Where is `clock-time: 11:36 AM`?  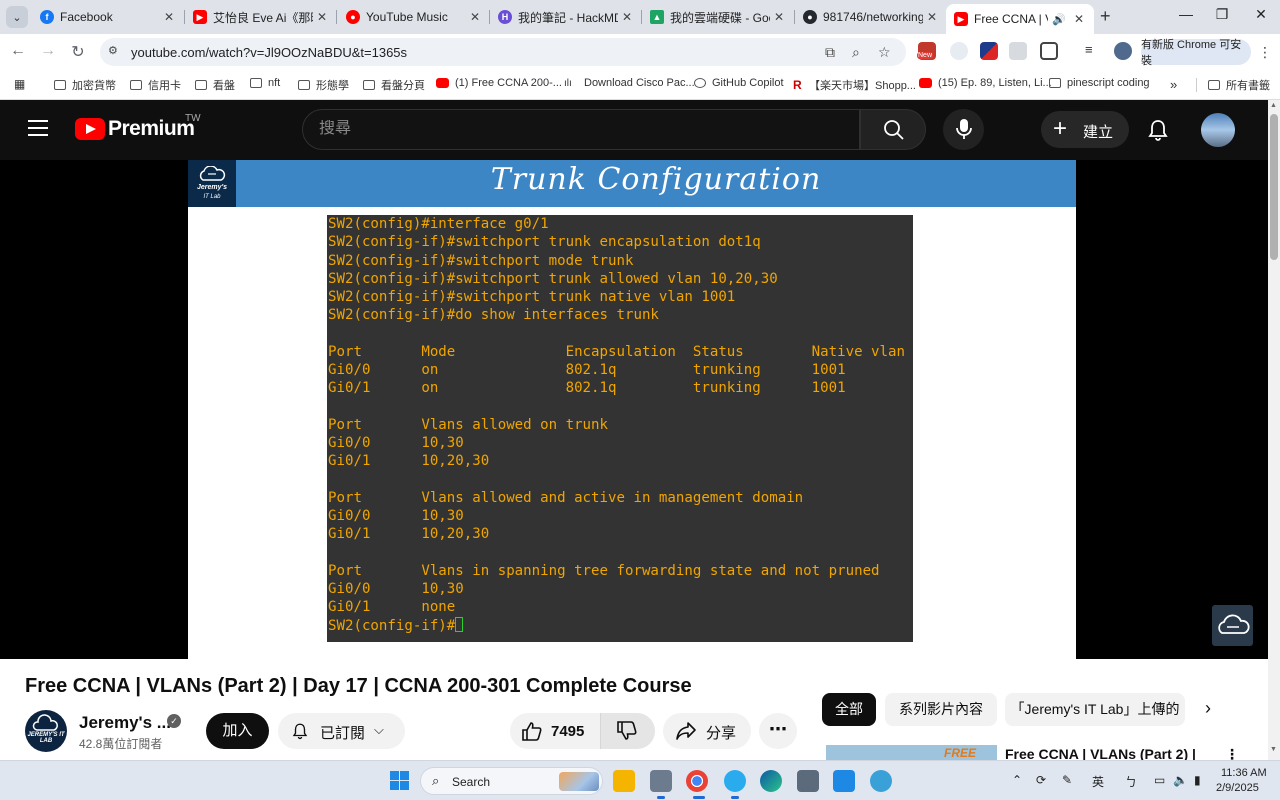 clock-time: 11:36 AM is located at coordinates (1244, 773).